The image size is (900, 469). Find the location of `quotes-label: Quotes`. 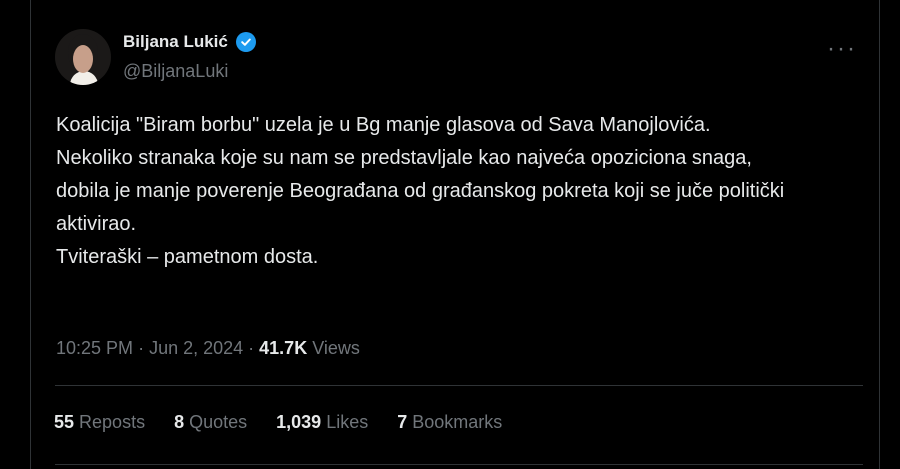

quotes-label: Quotes is located at coordinates (218, 422).